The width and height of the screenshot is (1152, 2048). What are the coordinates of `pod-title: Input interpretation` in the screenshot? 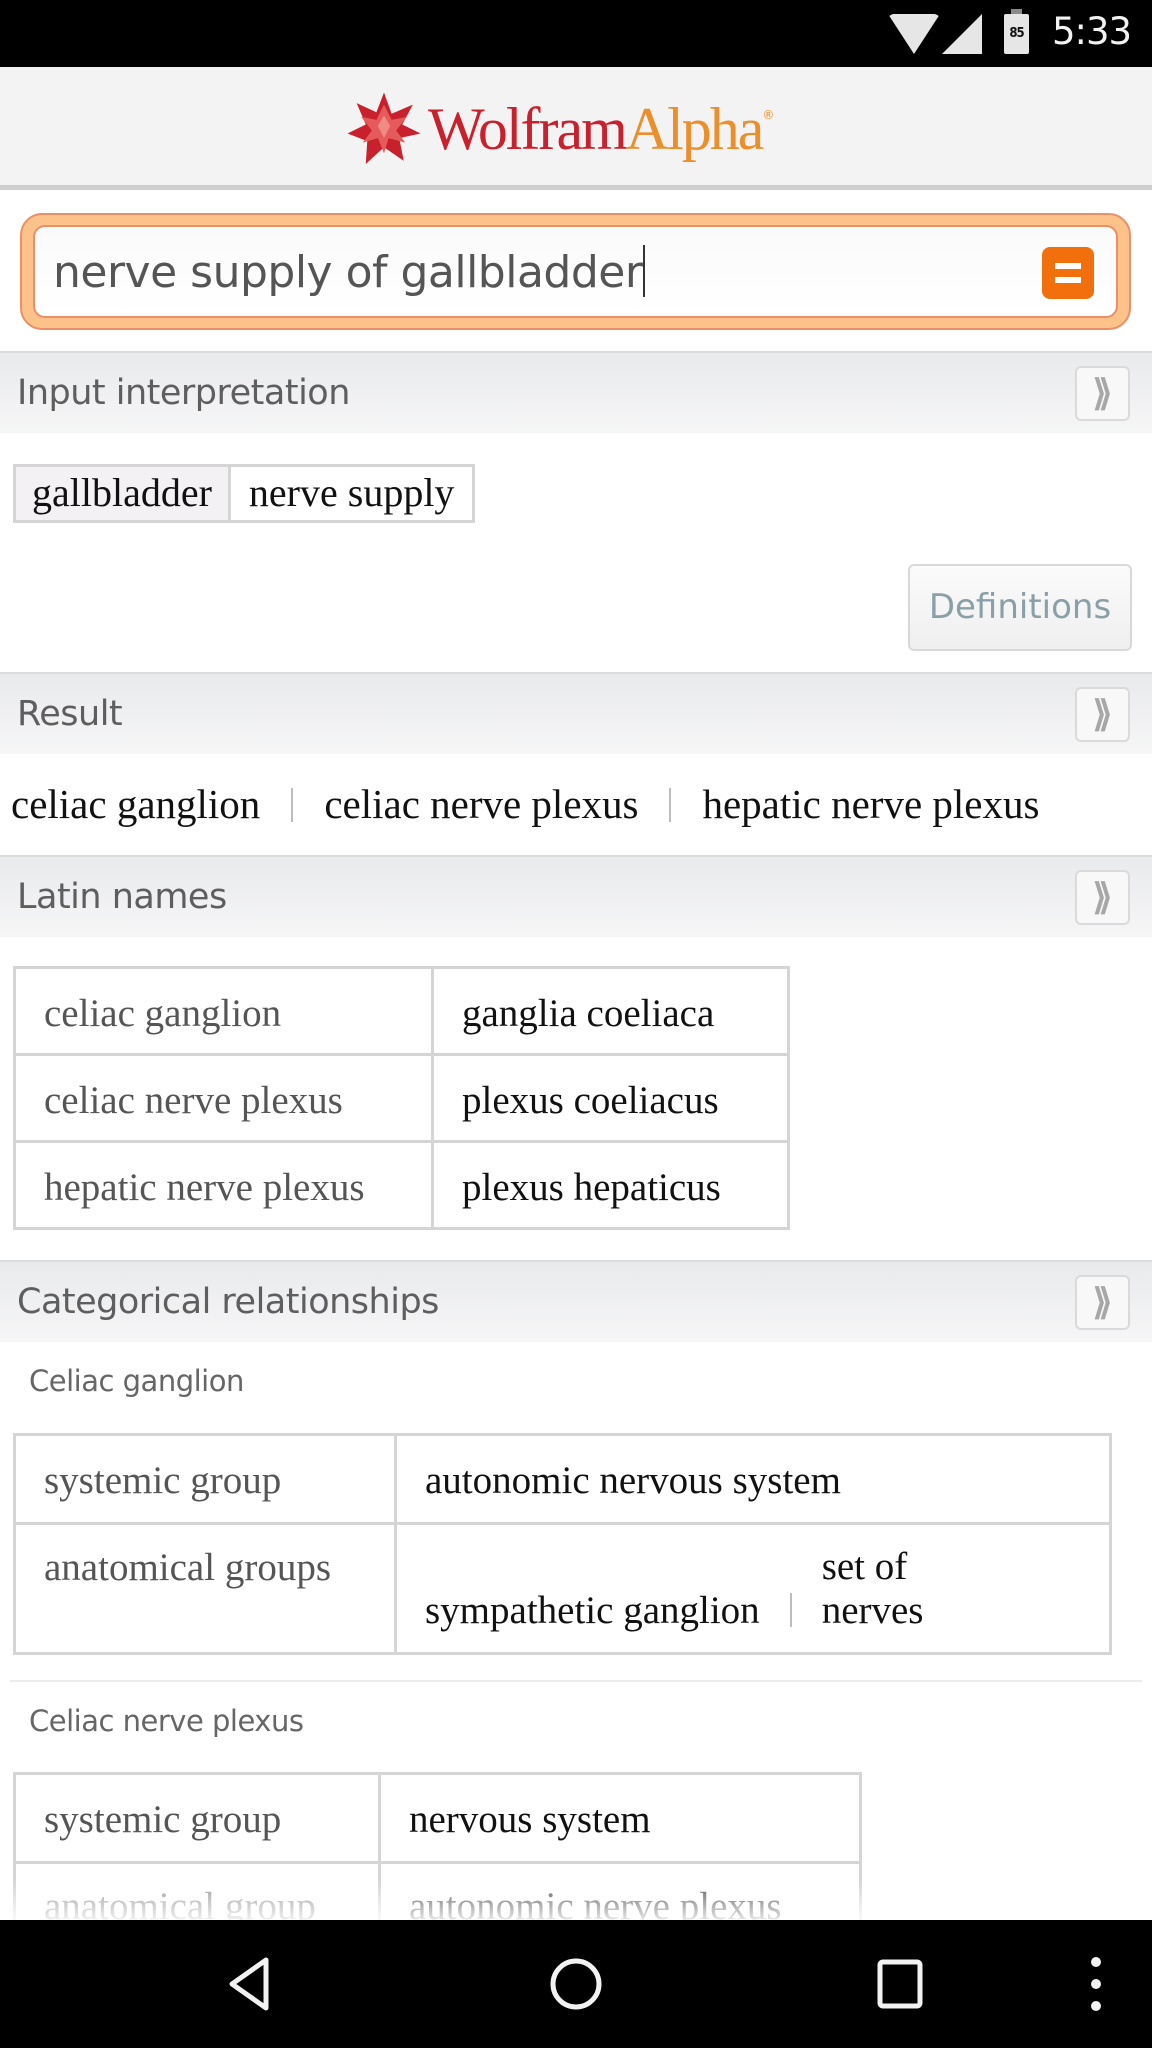 It's located at (183, 393).